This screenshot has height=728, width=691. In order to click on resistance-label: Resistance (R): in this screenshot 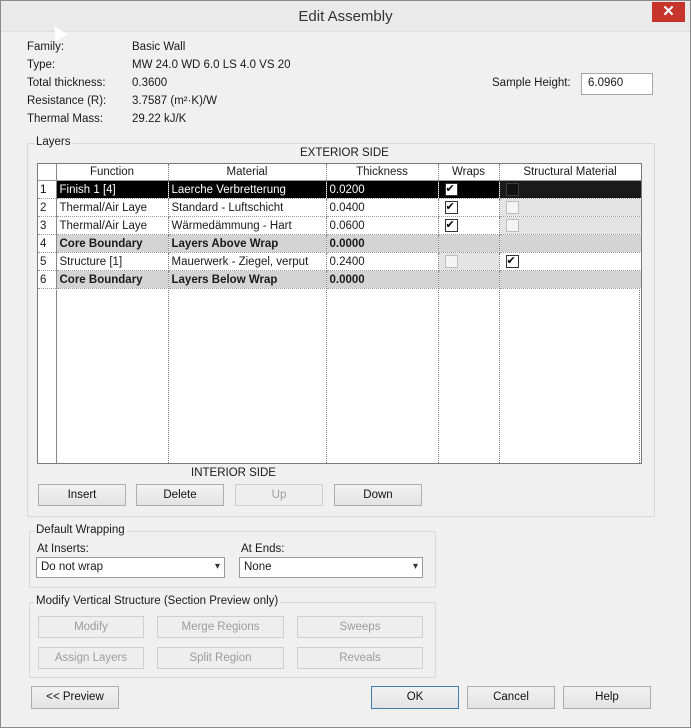, I will do `click(67, 101)`.